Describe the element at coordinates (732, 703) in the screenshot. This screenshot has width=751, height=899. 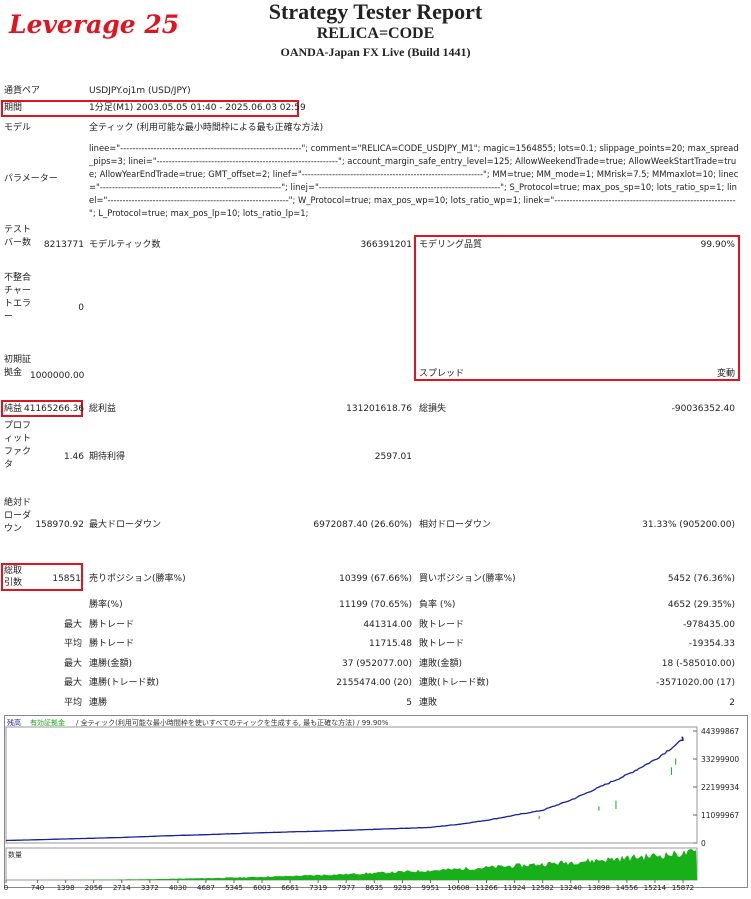
I see `detail-row-value-2: 2` at that location.